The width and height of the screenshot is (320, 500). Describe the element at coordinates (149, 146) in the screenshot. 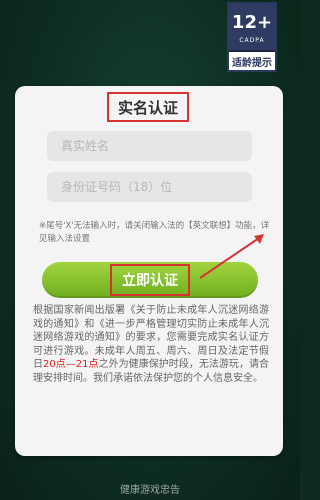

I see `real-name-input` at that location.